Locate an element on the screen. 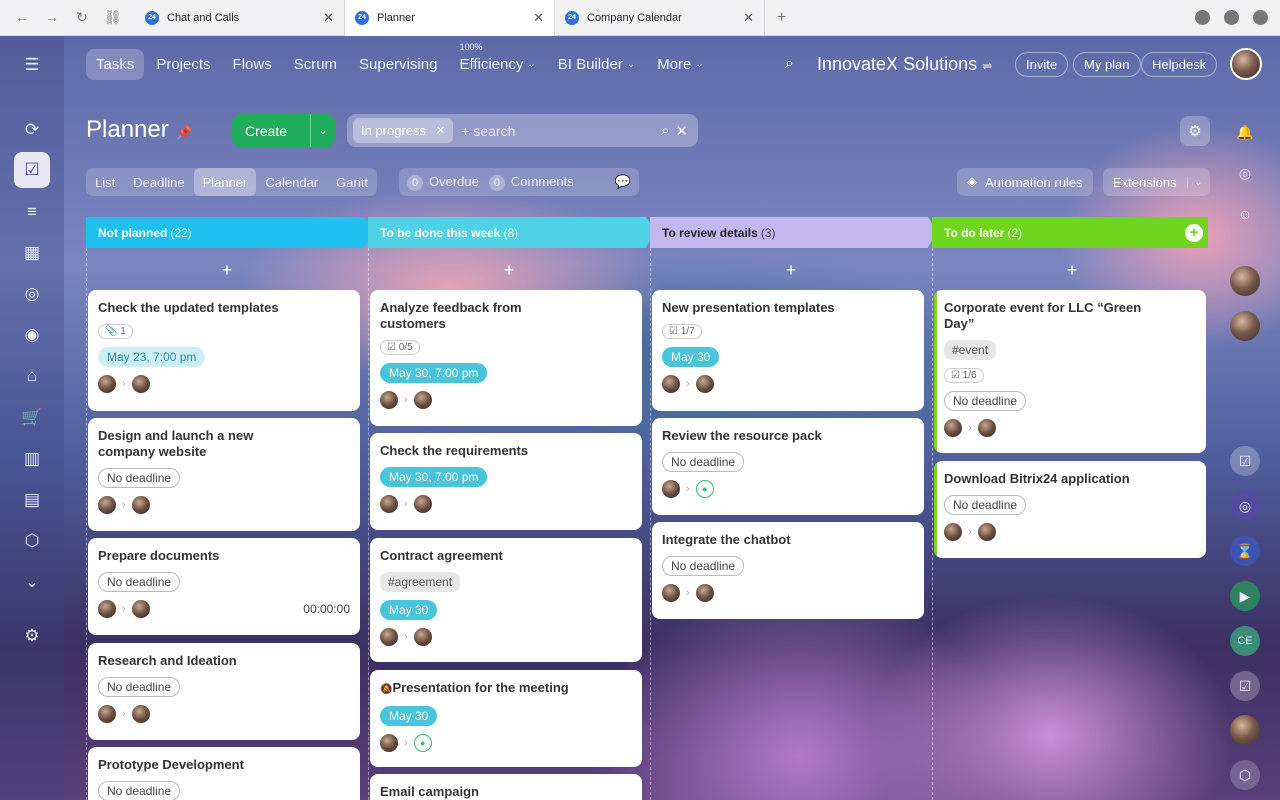 This screenshot has height=800, width=1280. tab-chat-and-calls: 24 Chat and Calls ✕ is located at coordinates (240, 18).